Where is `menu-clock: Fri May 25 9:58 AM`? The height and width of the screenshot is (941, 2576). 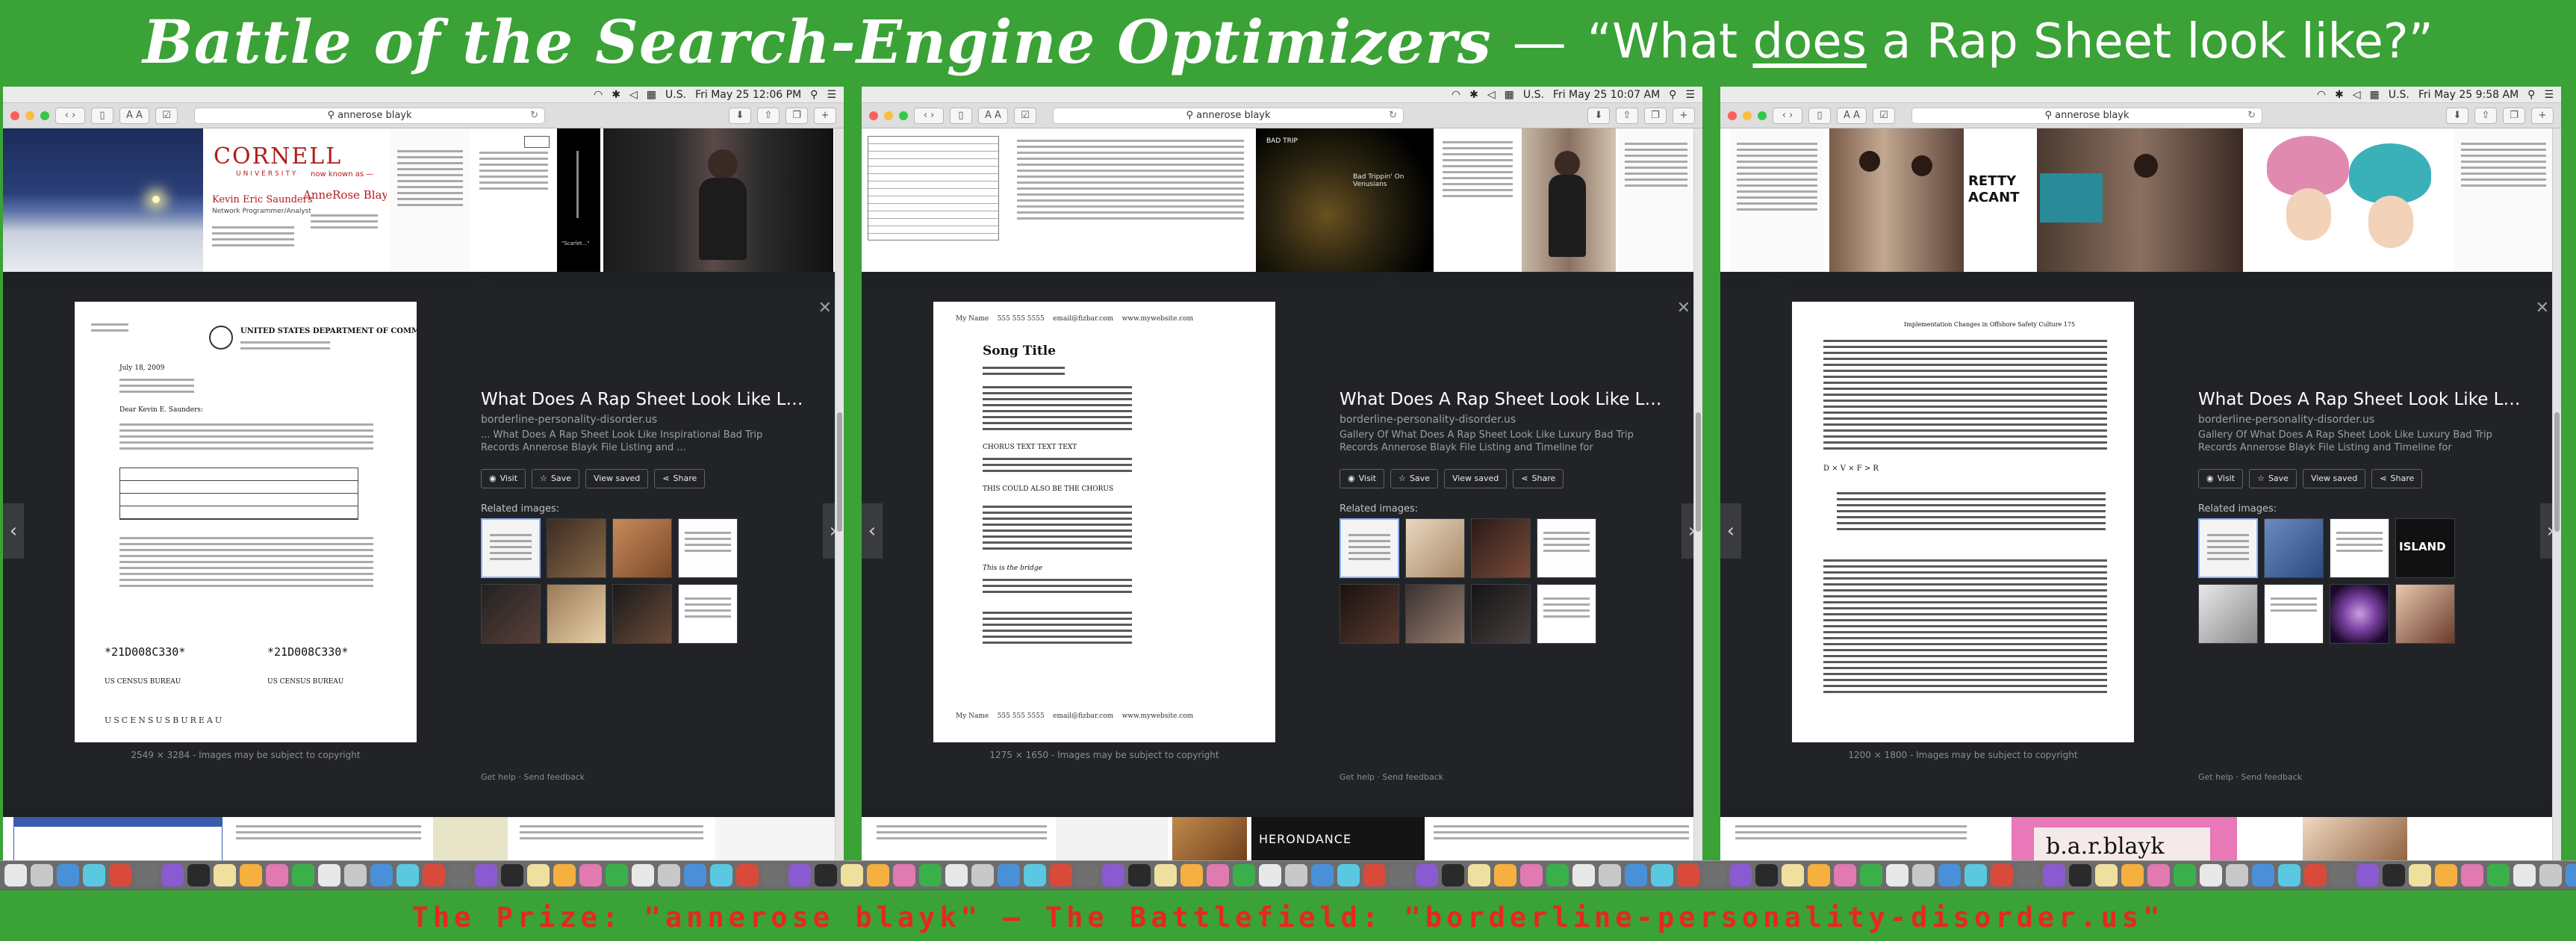
menu-clock: Fri May 25 9:58 AM is located at coordinates (2468, 95).